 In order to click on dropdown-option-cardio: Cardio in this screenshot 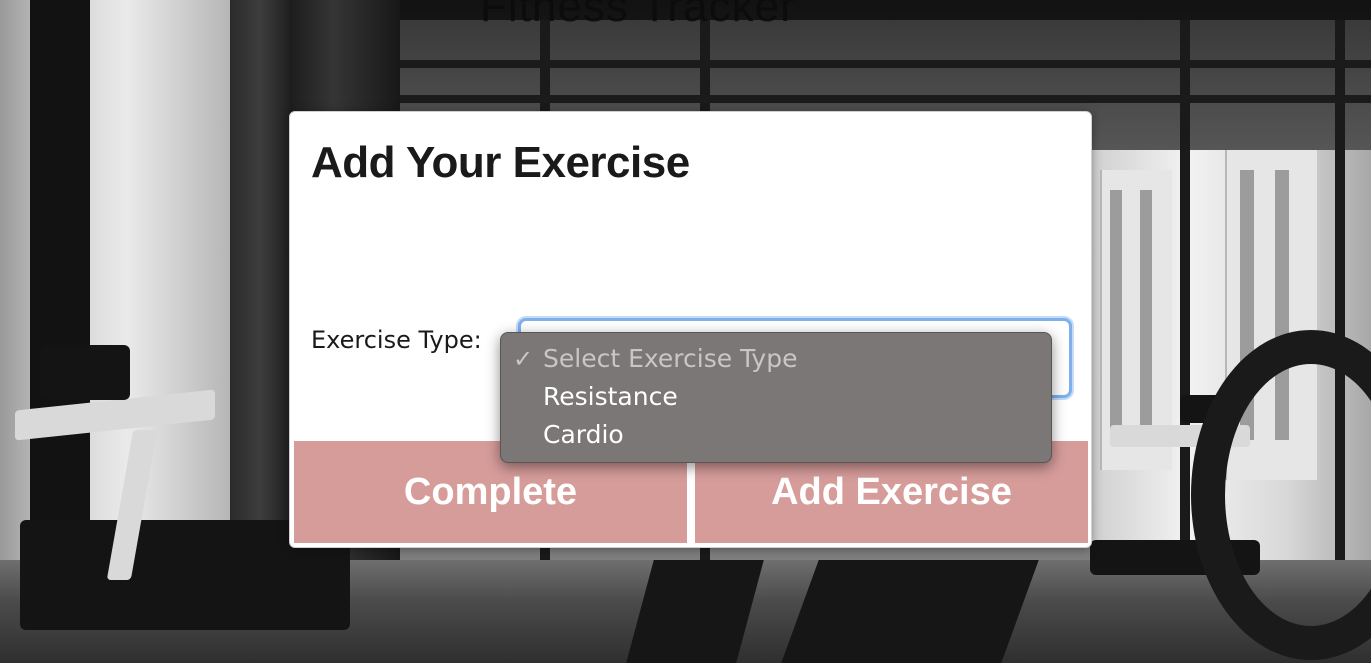, I will do `click(776, 435)`.